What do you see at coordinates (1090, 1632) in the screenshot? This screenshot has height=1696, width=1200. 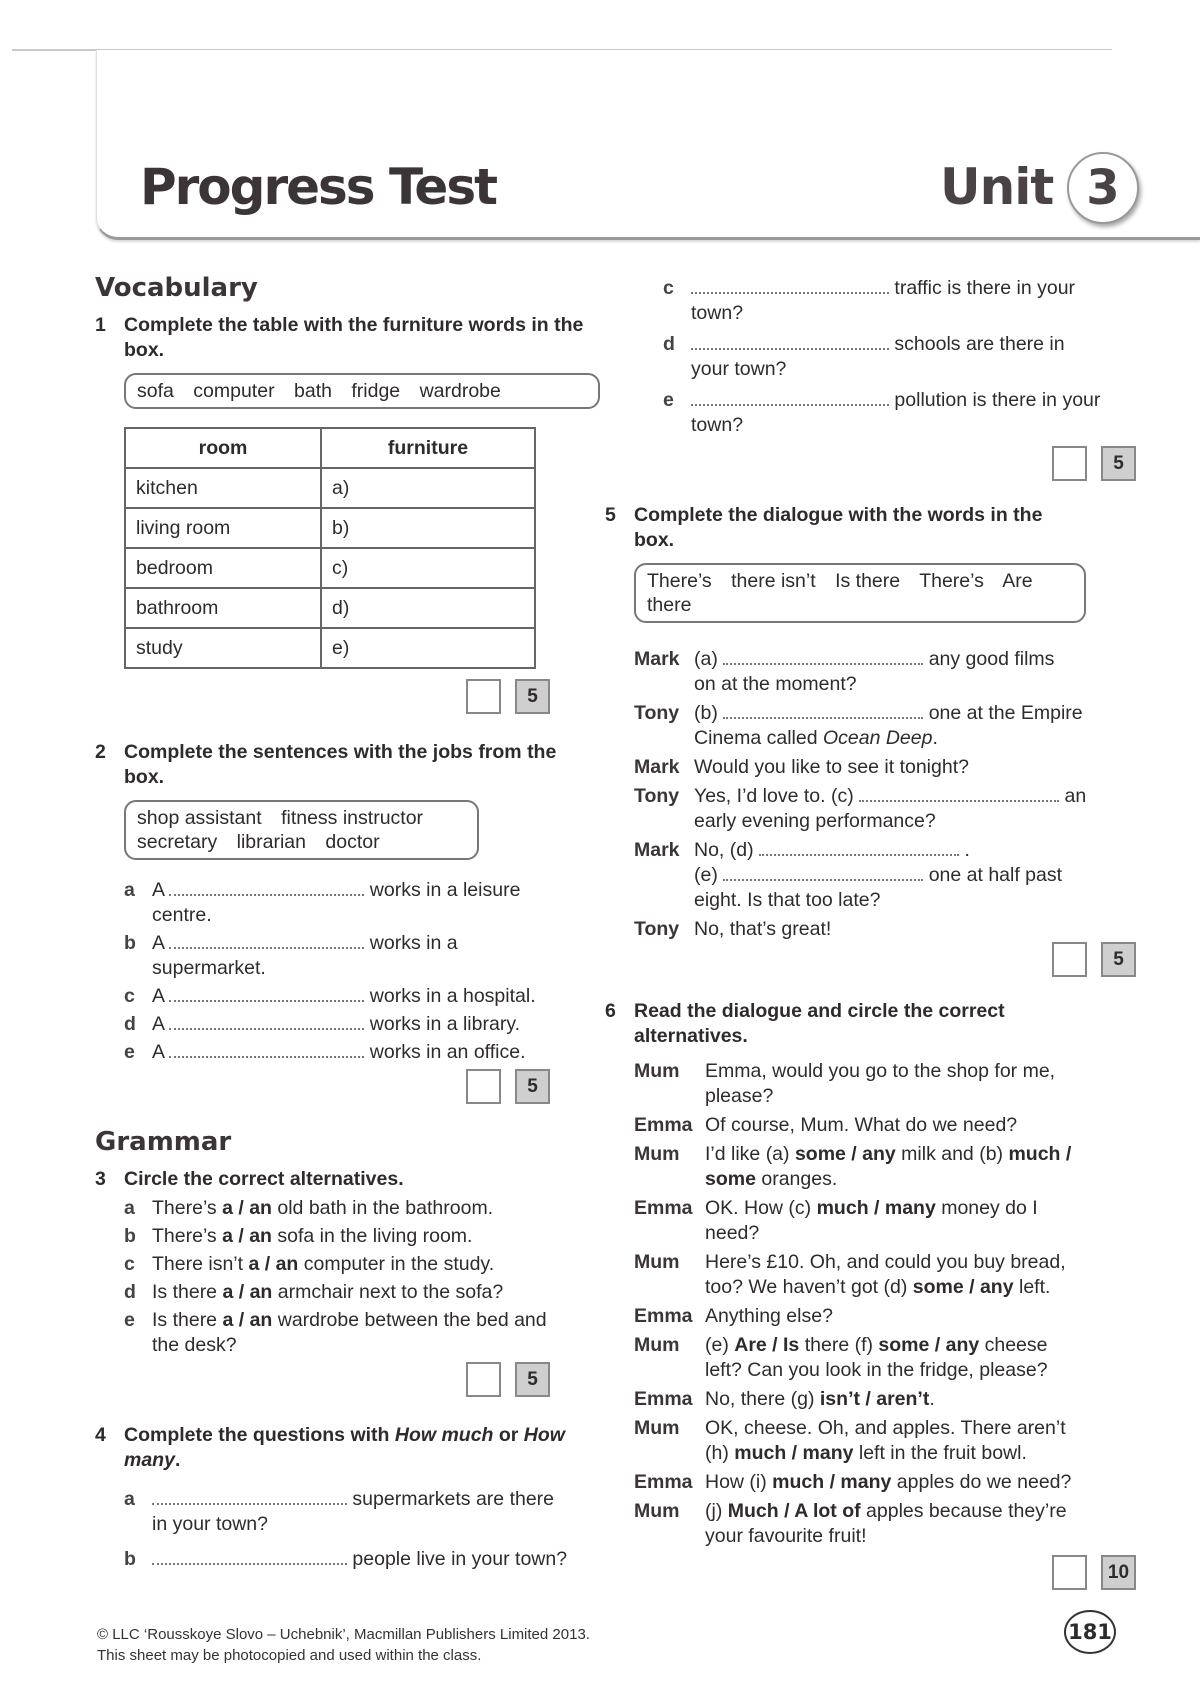 I see `page-number: 181` at bounding box center [1090, 1632].